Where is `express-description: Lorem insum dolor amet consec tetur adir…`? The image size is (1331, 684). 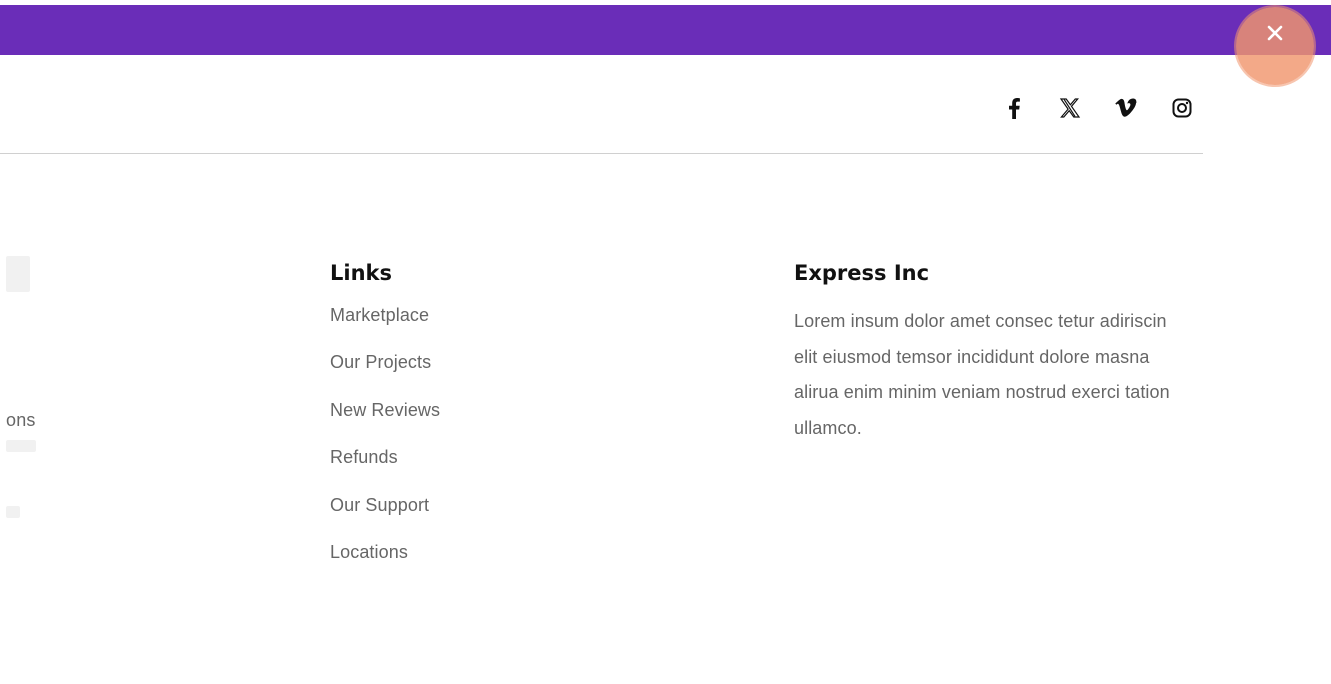
express-description: Lorem insum dolor amet consec tetur adir… is located at coordinates (982, 374).